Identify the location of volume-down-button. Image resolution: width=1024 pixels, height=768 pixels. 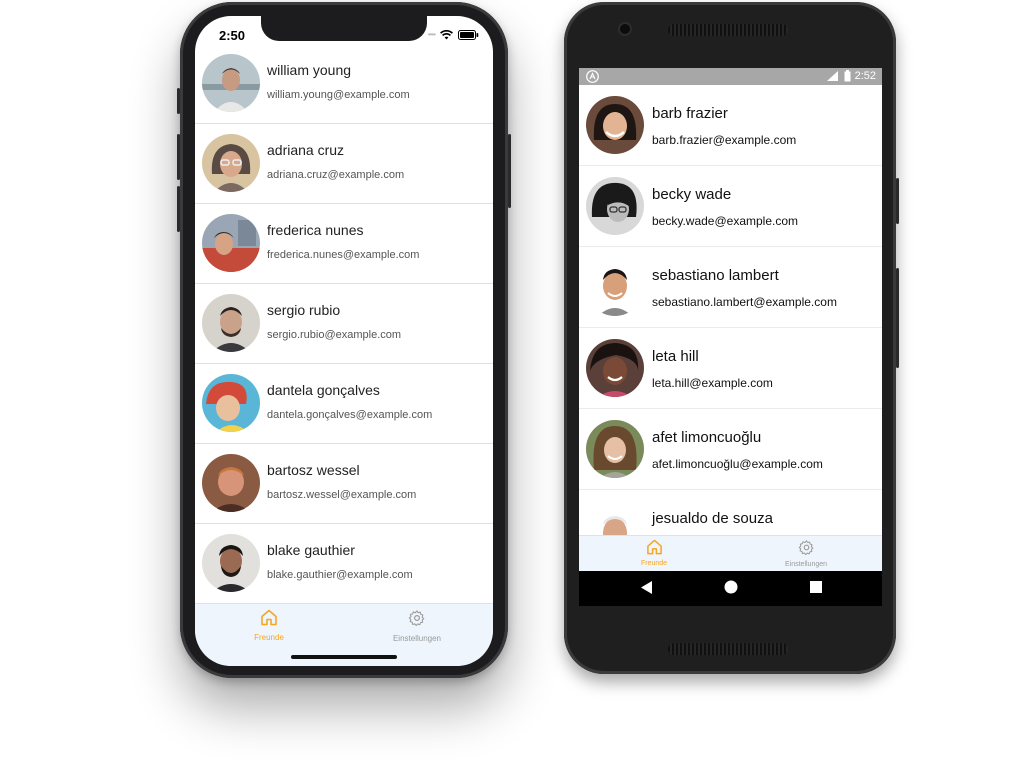
(178, 209).